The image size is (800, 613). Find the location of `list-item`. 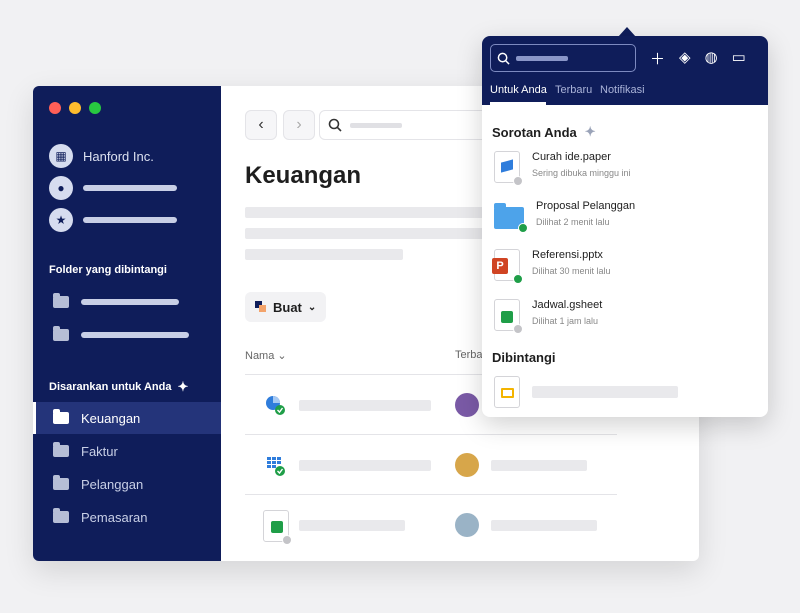

list-item is located at coordinates (586, 392).